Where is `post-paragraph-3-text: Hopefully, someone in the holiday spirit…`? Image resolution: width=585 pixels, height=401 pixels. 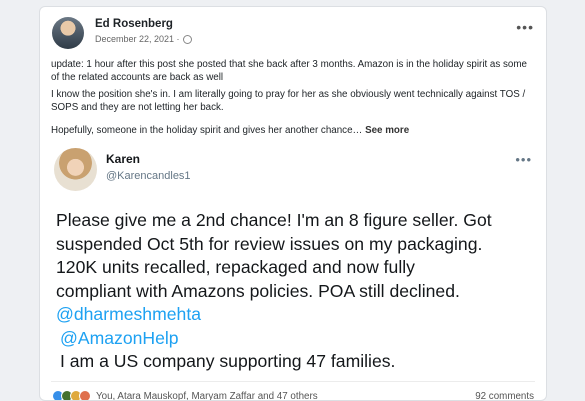
post-paragraph-3-text: Hopefully, someone in the holiday spirit… is located at coordinates (207, 130).